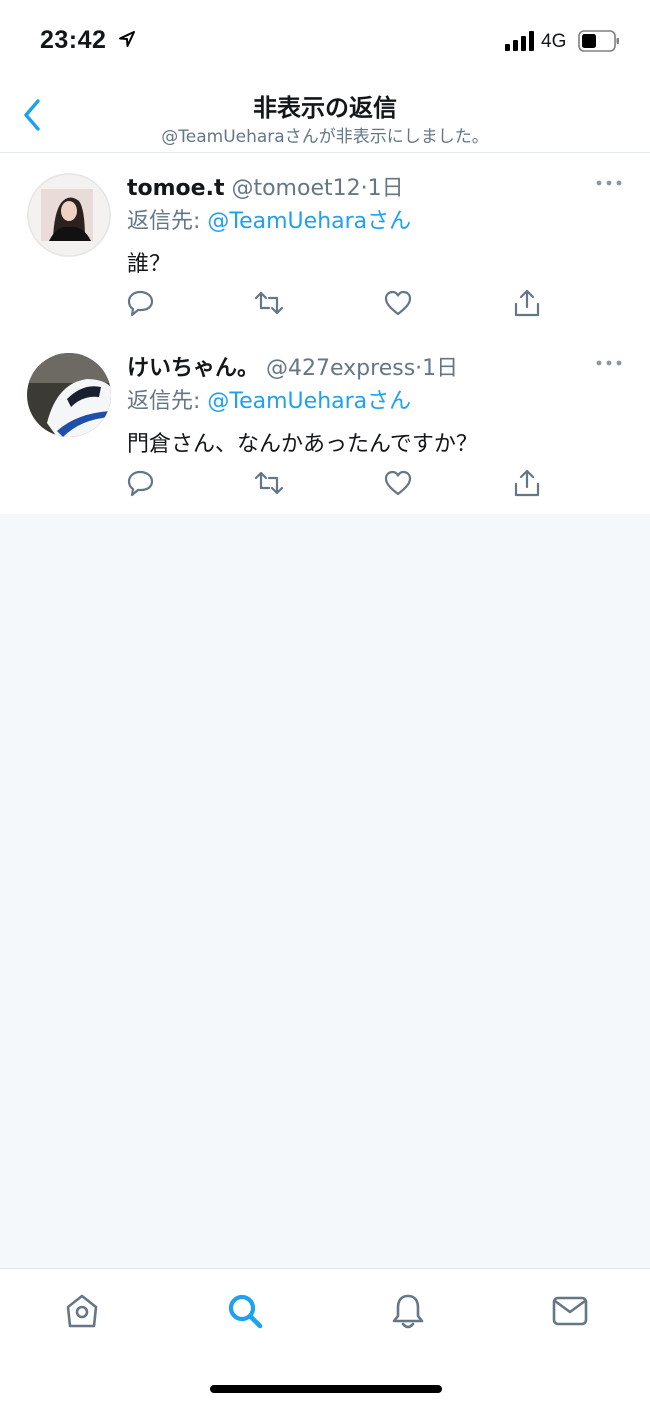 The width and height of the screenshot is (650, 1408). I want to click on page-title: 非表示の返信, so click(325, 108).